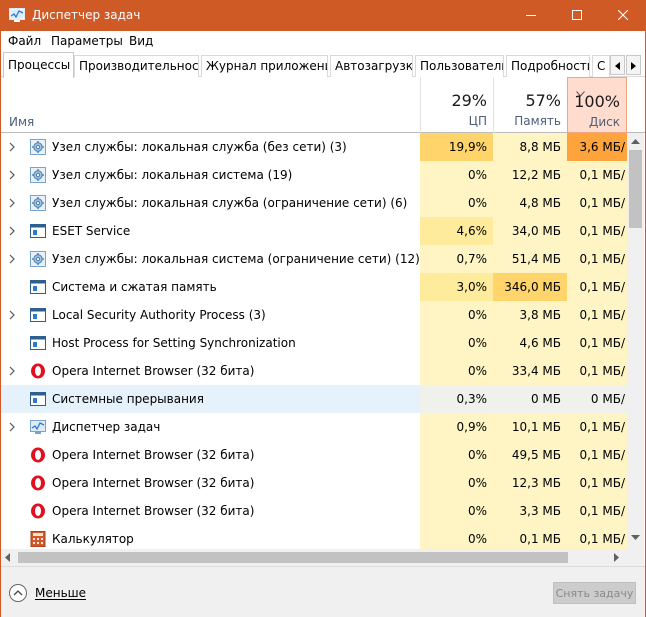 The image size is (646, 617). Describe the element at coordinates (38, 483) in the screenshot. I see `opera-icon` at that location.